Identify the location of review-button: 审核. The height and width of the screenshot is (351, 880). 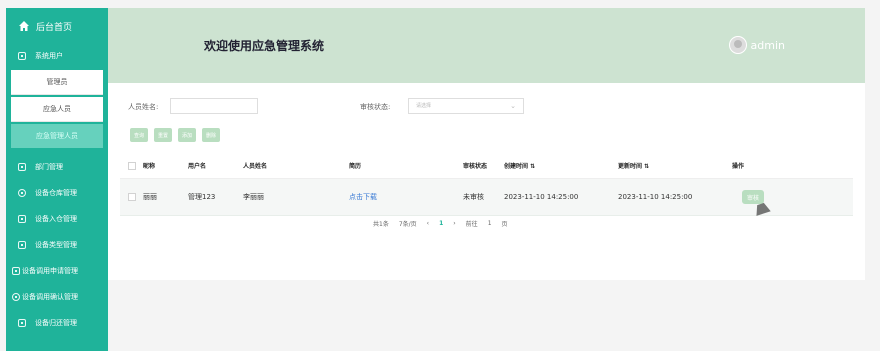
(756, 203).